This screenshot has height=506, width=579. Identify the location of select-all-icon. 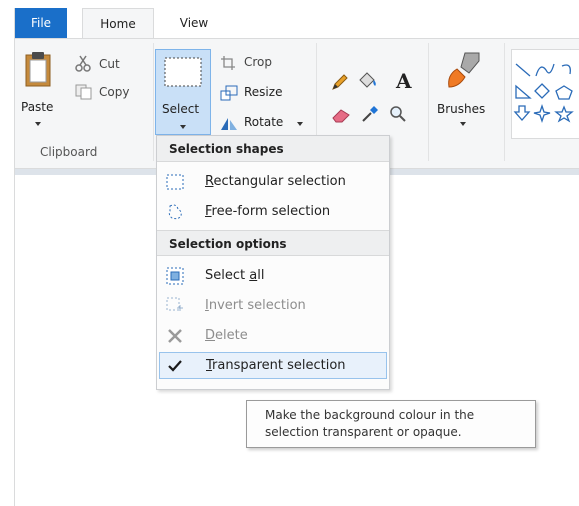
(175, 276).